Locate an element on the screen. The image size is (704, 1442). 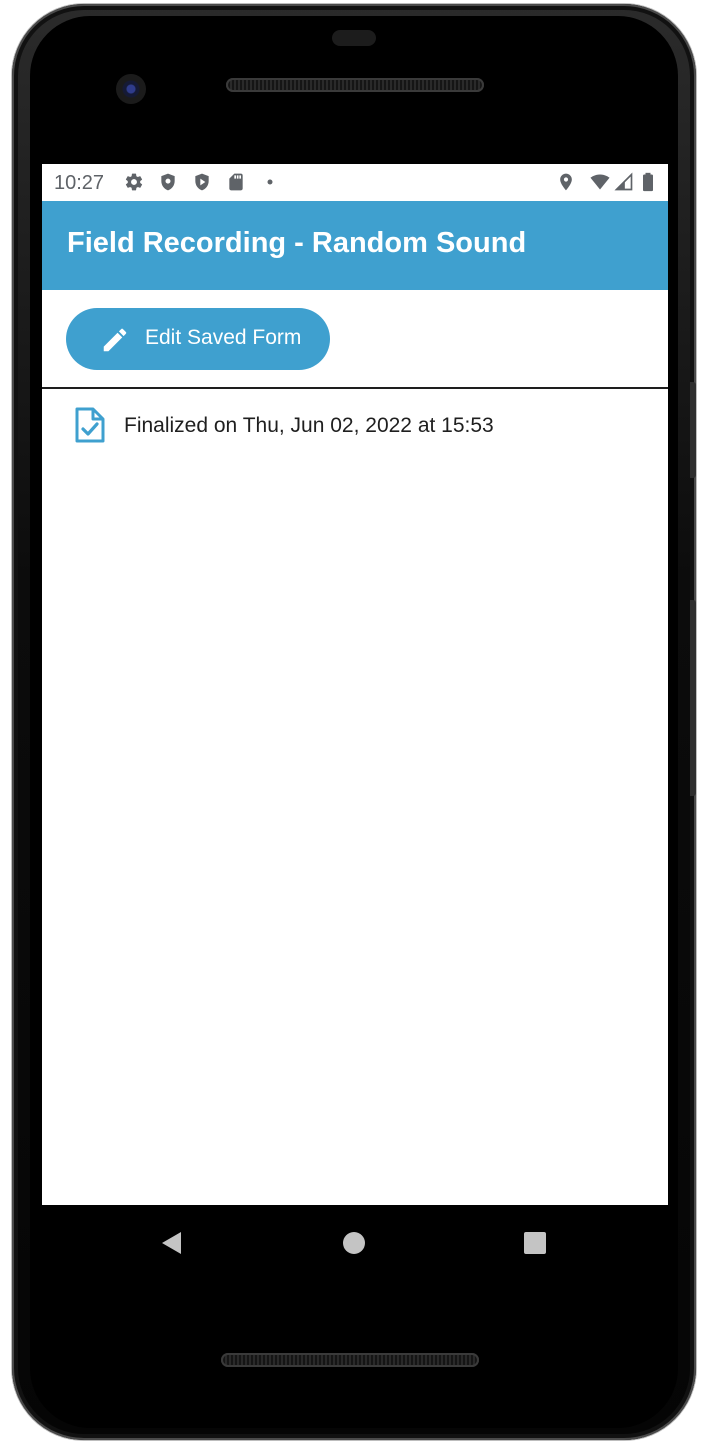
home-icon is located at coordinates (354, 1243).